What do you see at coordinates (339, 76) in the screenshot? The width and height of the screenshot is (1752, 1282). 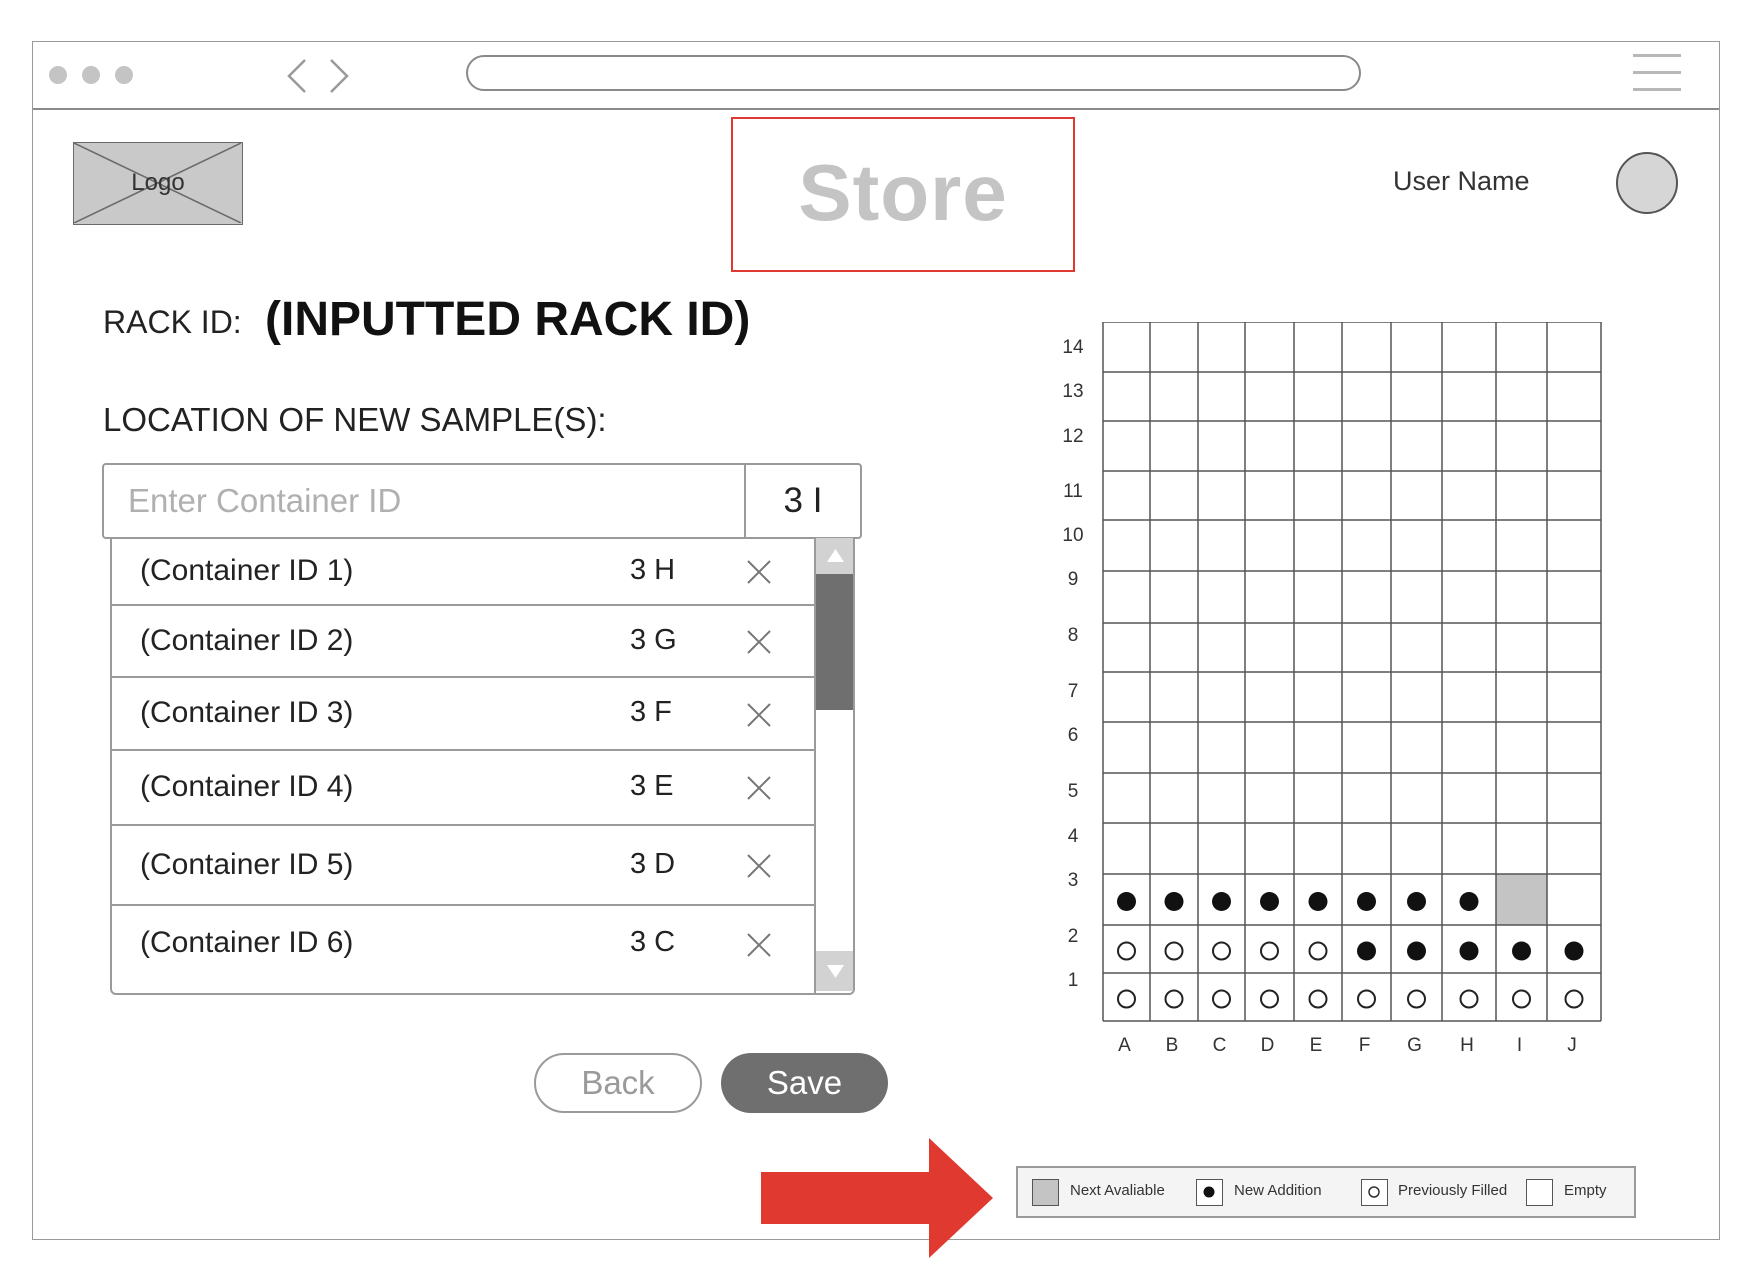 I see `chevron-right-icon` at bounding box center [339, 76].